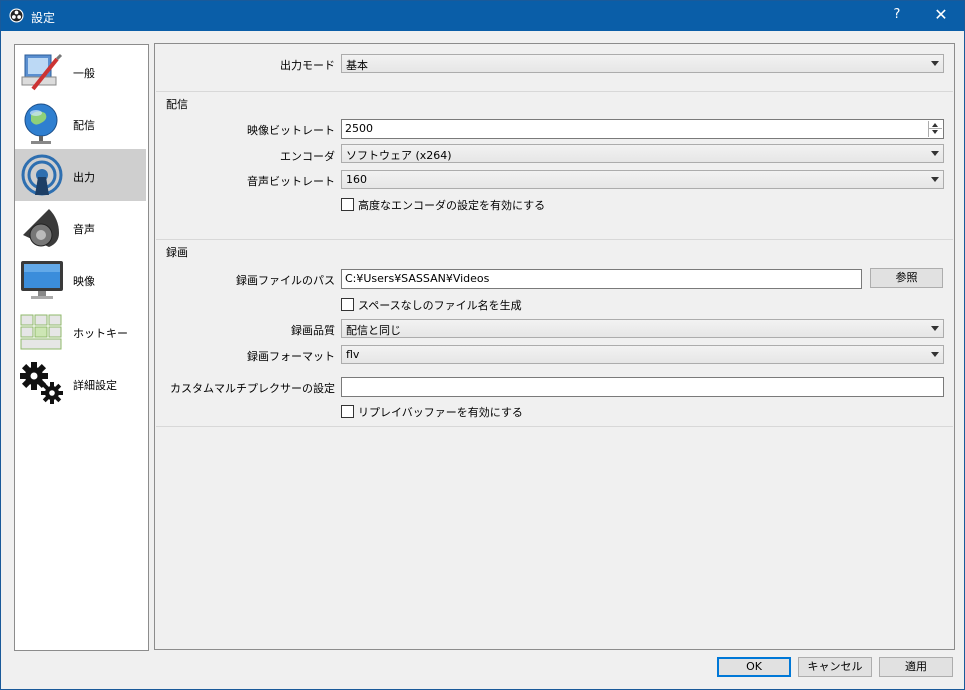 This screenshot has width=965, height=690. Describe the element at coordinates (41, 123) in the screenshot. I see `stream-globe-icon` at that location.